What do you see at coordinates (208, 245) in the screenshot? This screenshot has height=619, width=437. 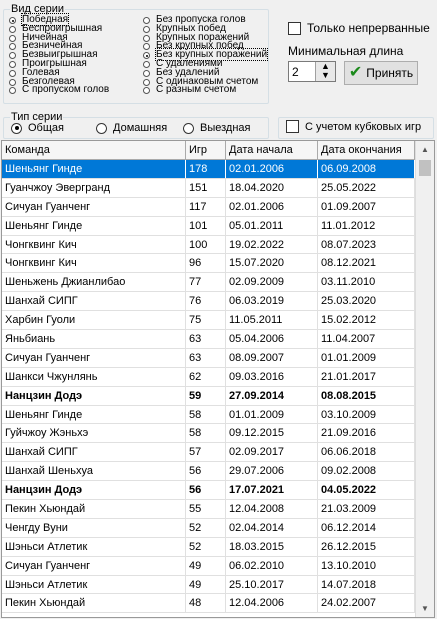 I see `table-row: Чонгквинг Кич 100 19.02.2022 08.07.2023` at bounding box center [208, 245].